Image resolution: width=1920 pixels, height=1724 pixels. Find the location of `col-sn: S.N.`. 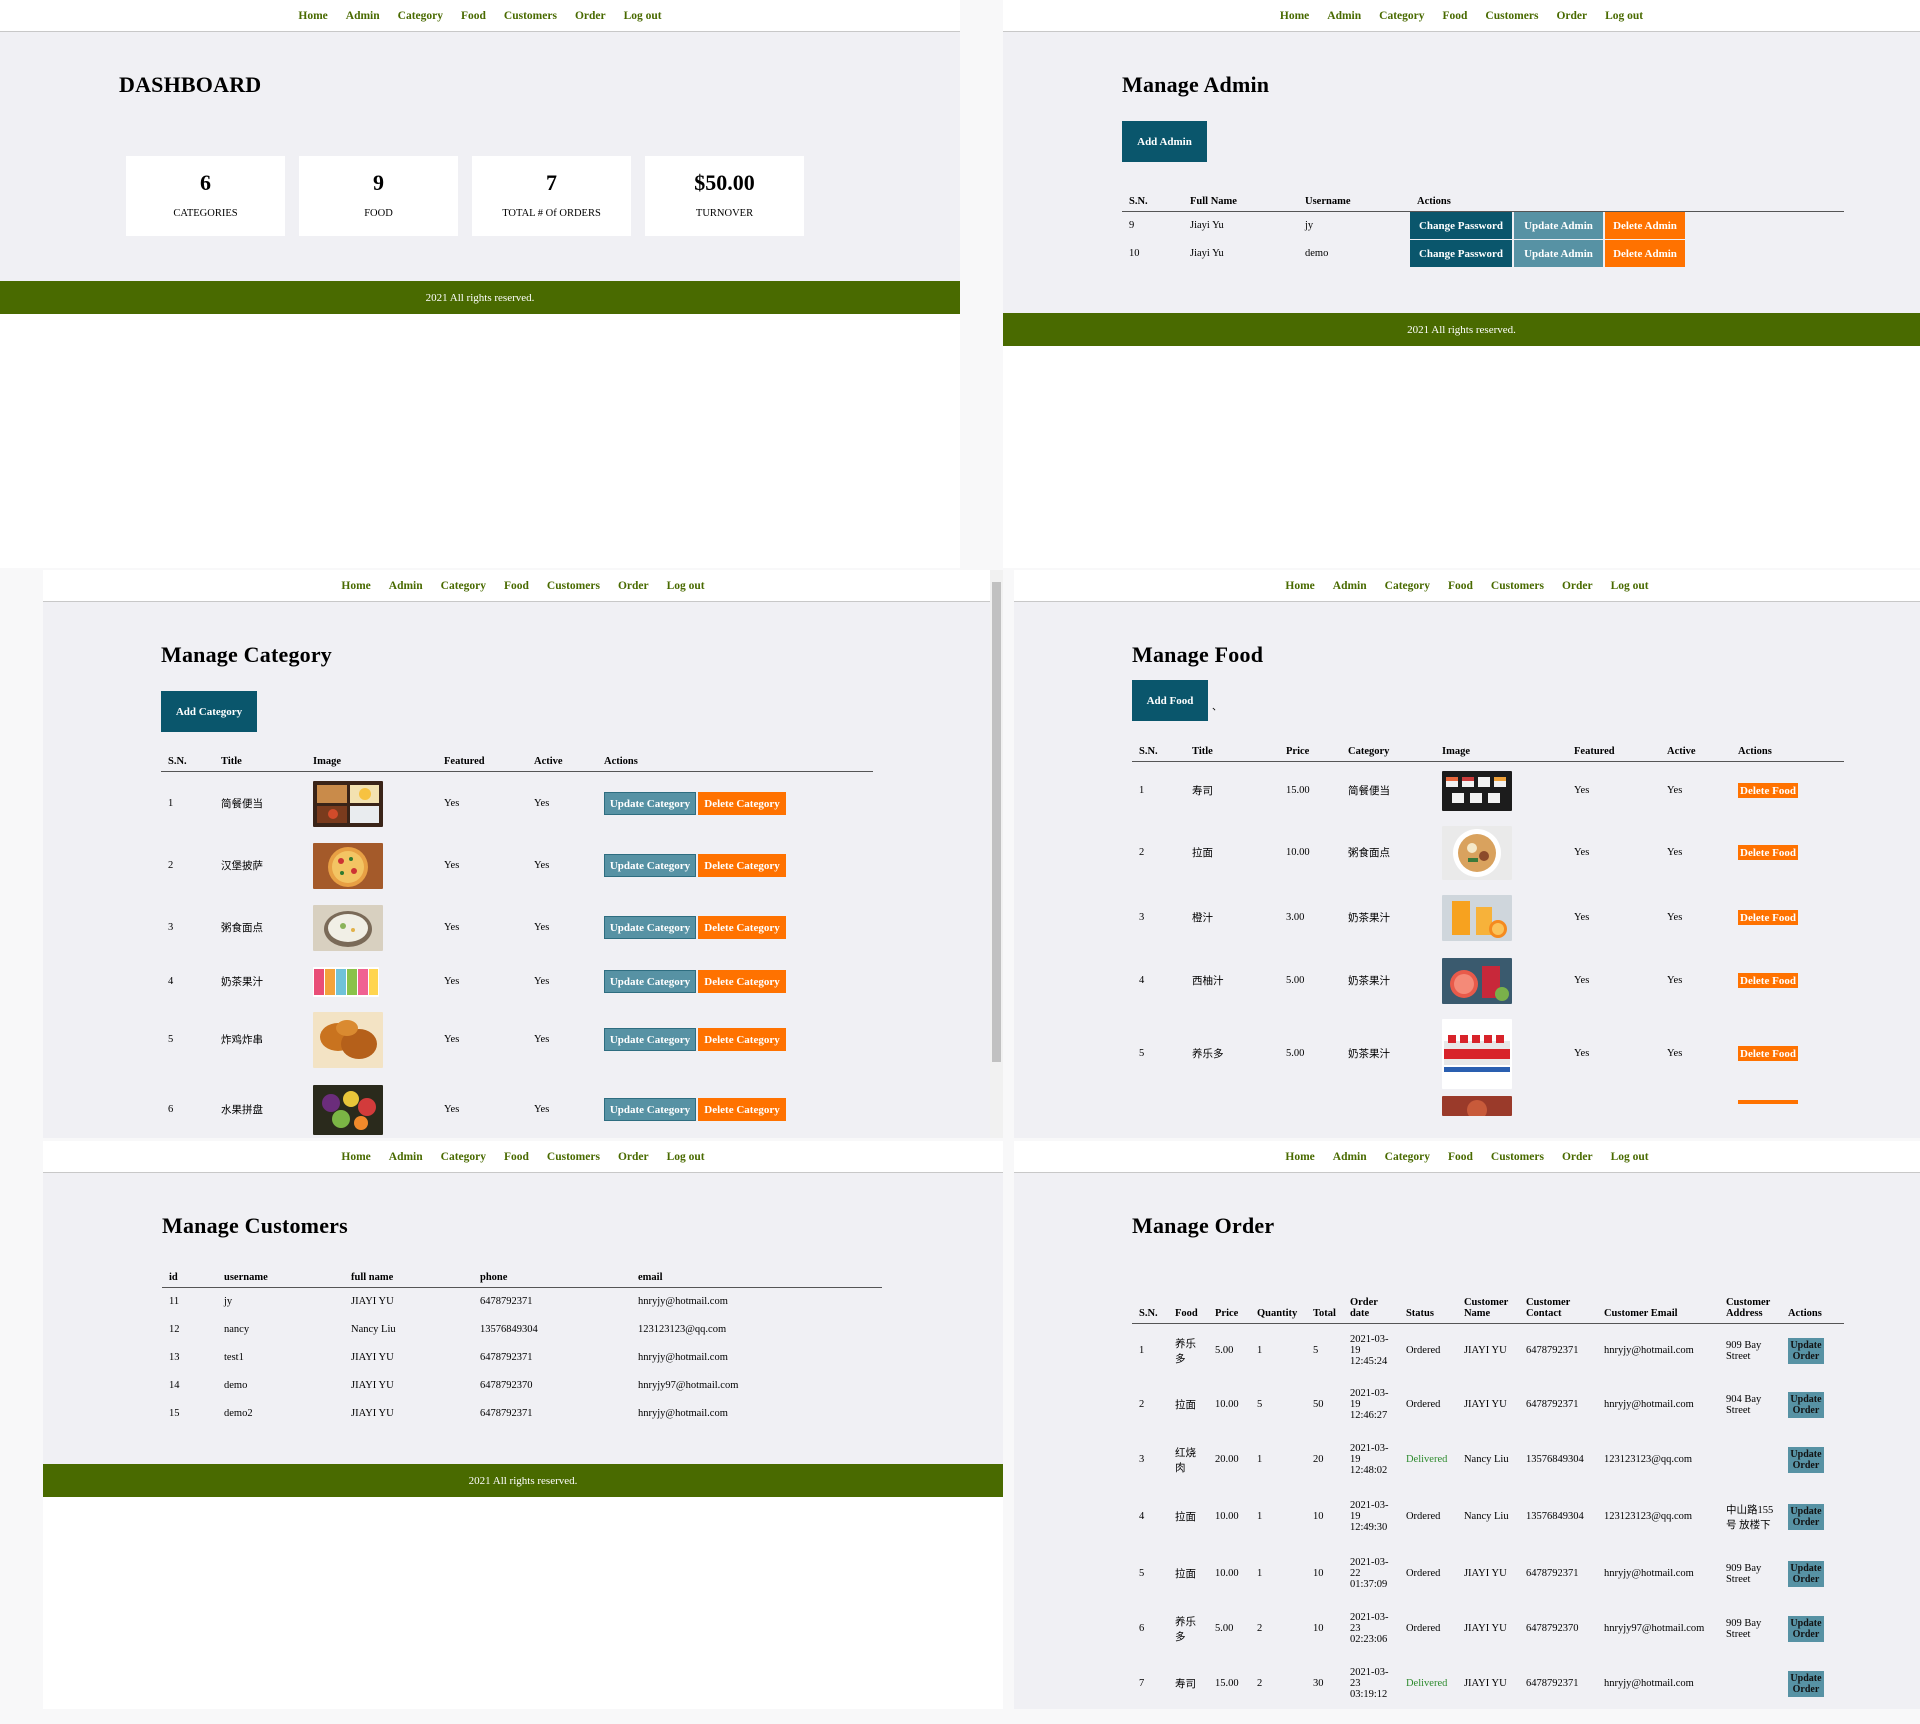

col-sn: S.N. is located at coordinates (1152, 202).